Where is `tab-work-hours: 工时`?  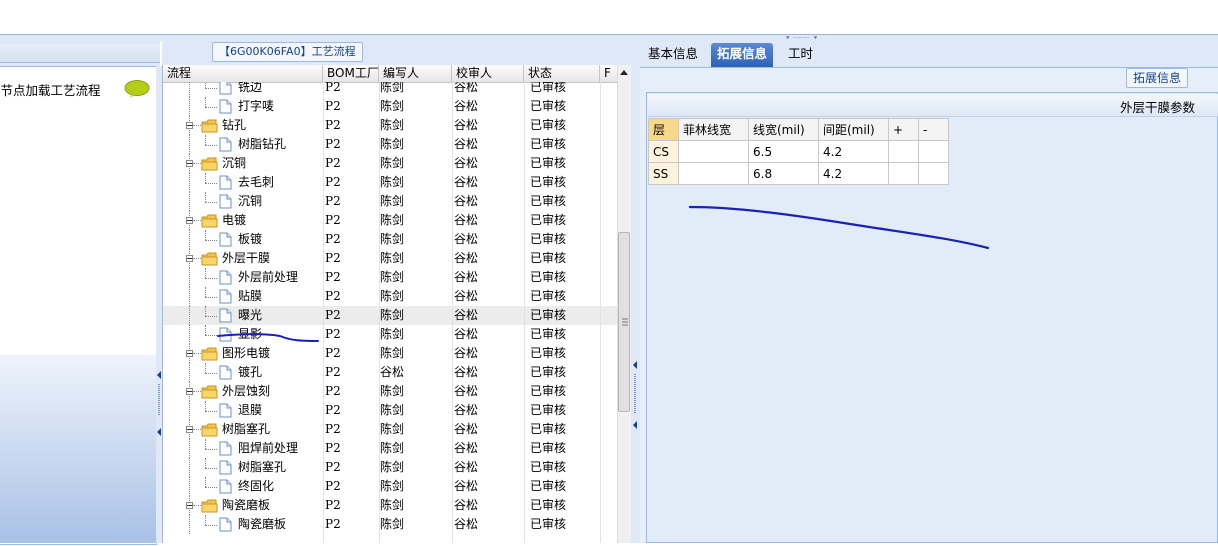
tab-work-hours: 工时 is located at coordinates (800, 55).